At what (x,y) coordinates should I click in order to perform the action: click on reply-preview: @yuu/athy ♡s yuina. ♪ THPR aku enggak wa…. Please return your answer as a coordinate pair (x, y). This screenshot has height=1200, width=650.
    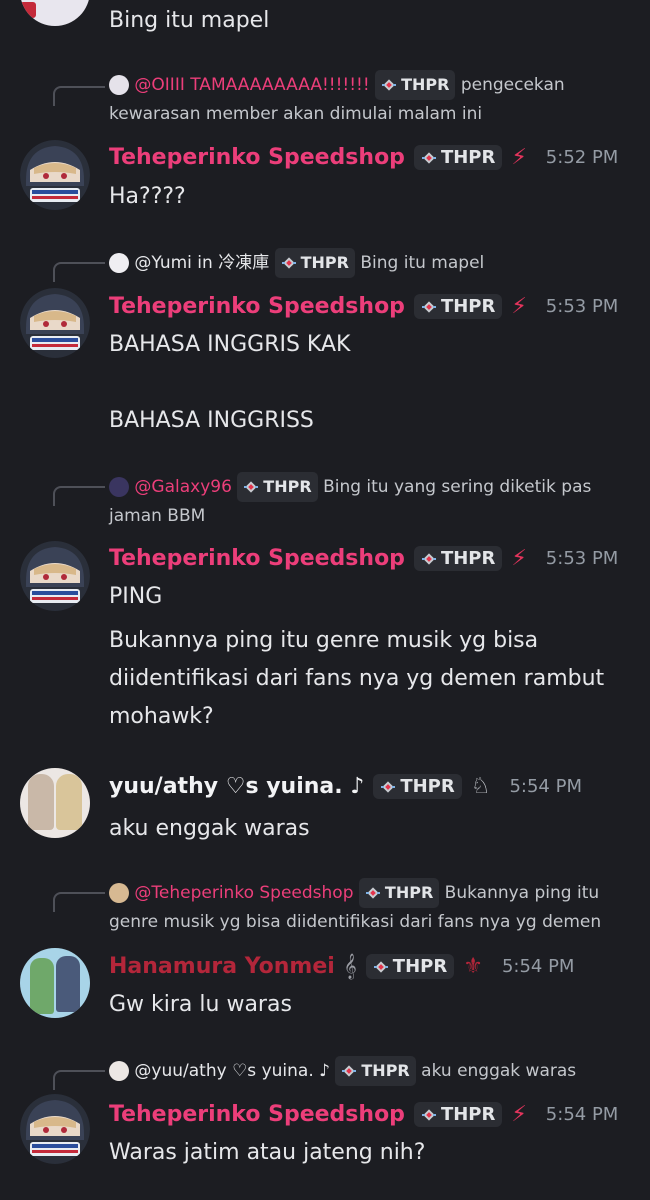
    Looking at the image, I should click on (369, 1071).